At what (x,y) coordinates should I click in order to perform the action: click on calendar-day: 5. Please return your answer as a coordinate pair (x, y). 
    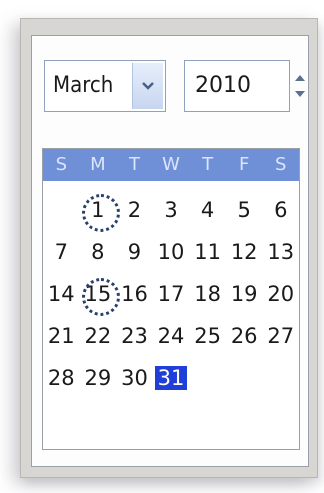
    Looking at the image, I should click on (244, 210).